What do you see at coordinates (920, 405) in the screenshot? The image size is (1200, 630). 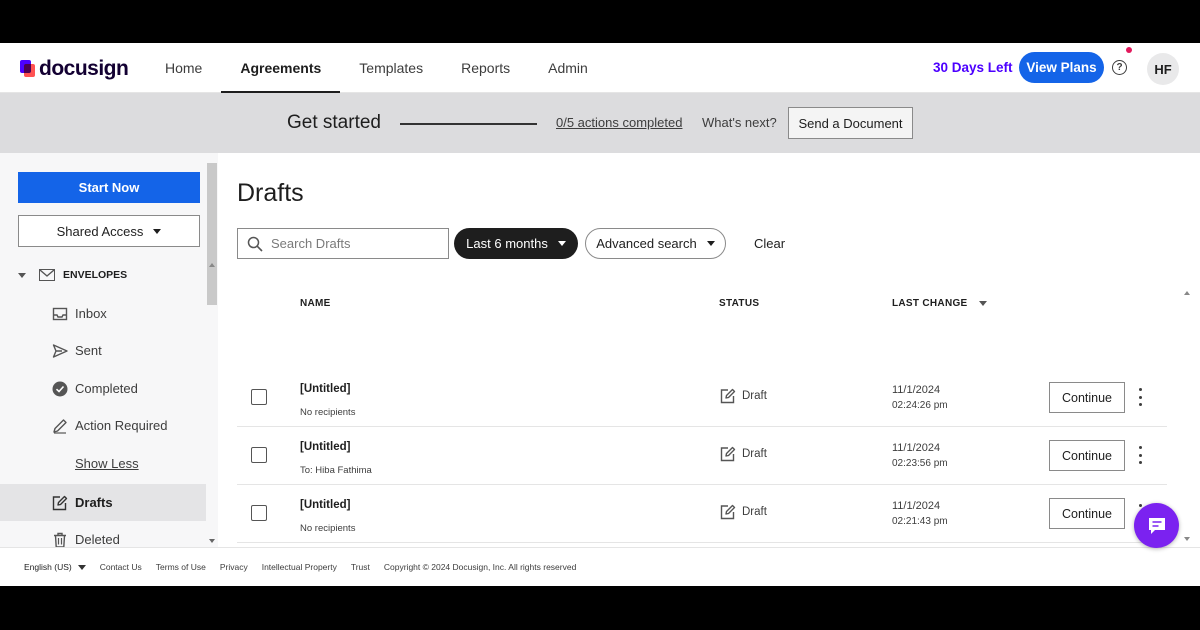 I see `last-change-time: 02:24:26 pm` at bounding box center [920, 405].